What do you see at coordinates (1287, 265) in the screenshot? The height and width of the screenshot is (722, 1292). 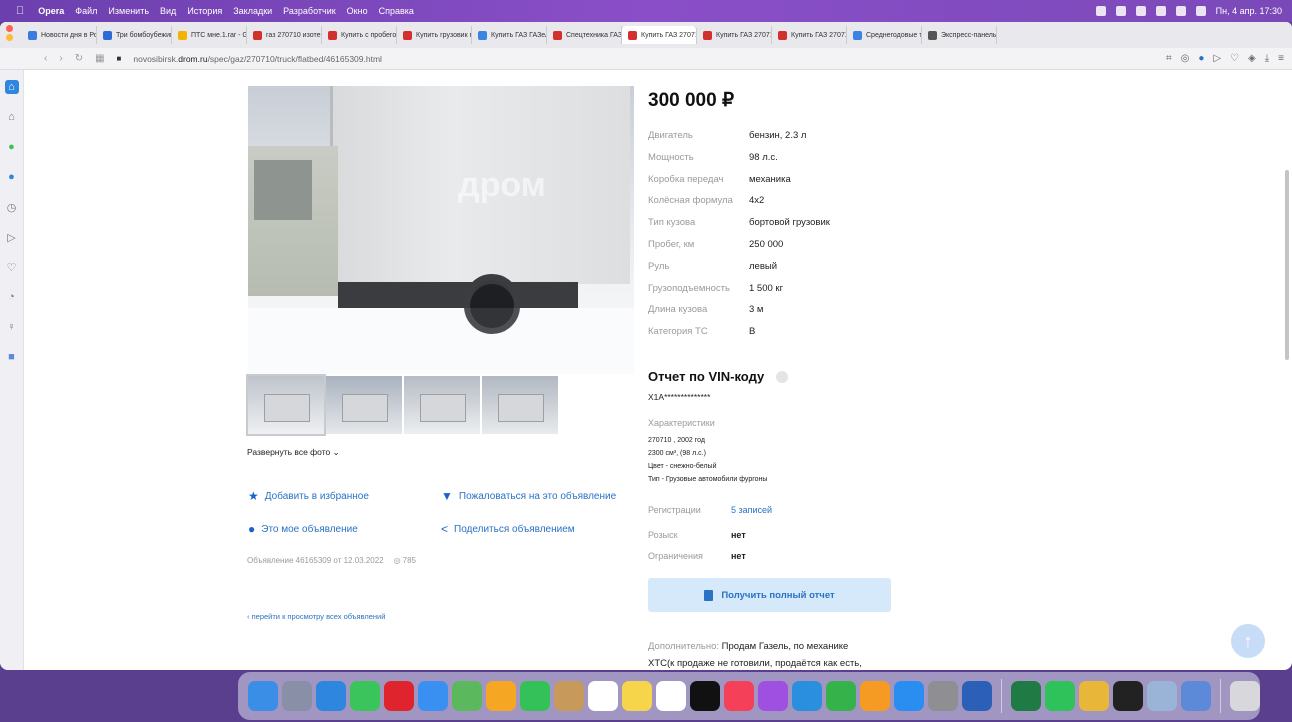 I see `page-scrollbar` at bounding box center [1287, 265].